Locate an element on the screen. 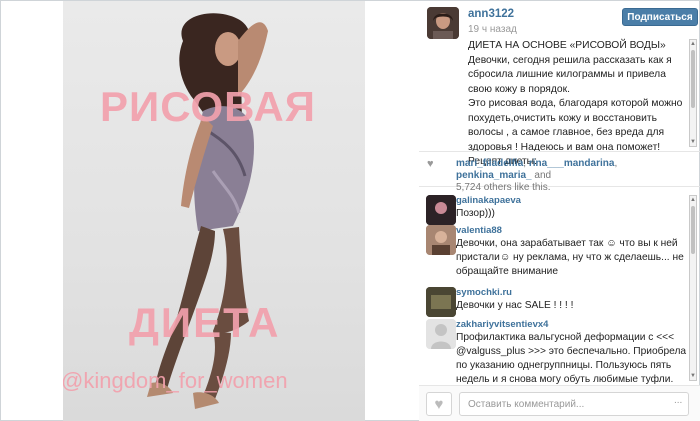  author-avatar is located at coordinates (443, 23).